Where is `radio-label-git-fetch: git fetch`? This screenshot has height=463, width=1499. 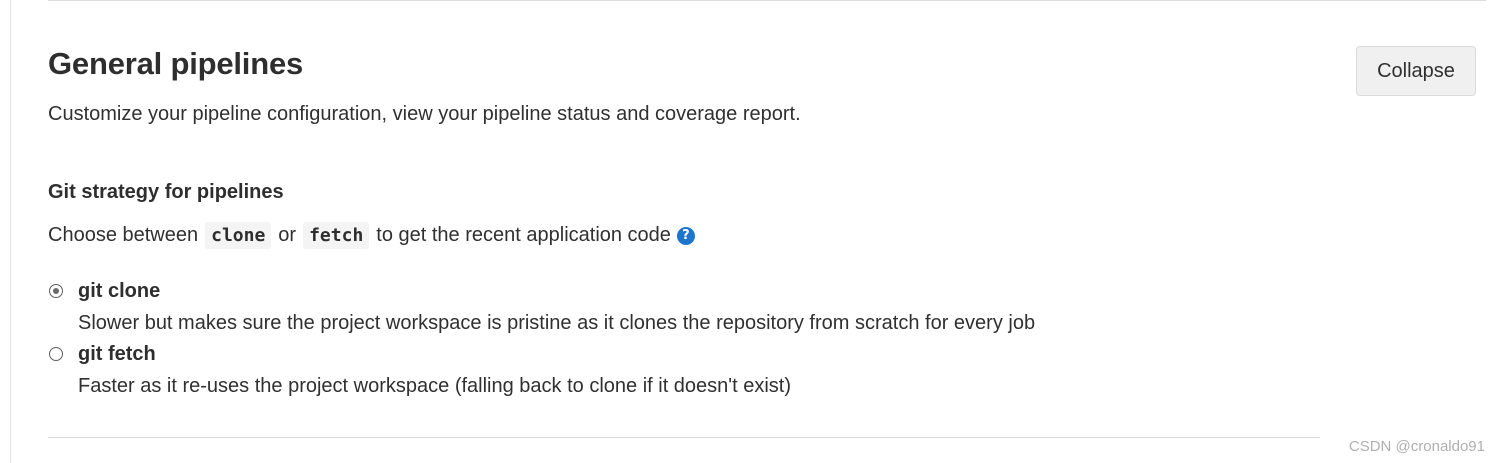 radio-label-git-fetch: git fetch is located at coordinates (117, 354).